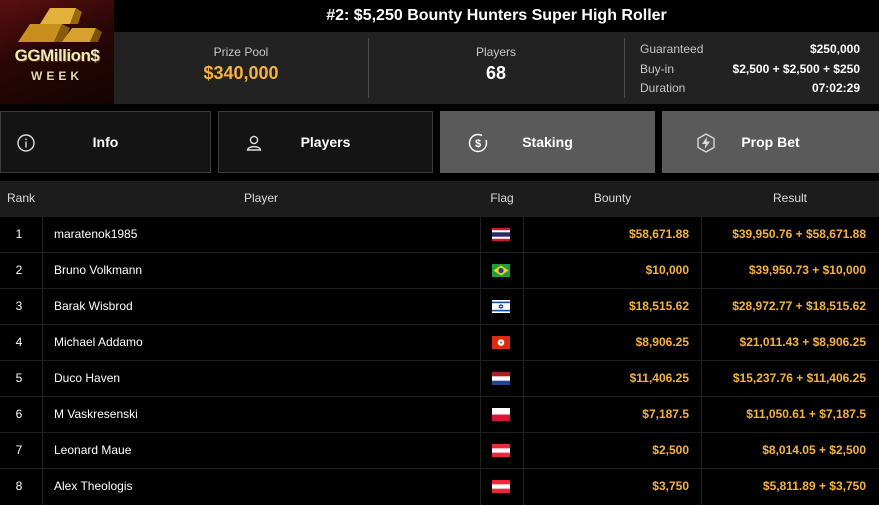 Image resolution: width=879 pixels, height=505 pixels. Describe the element at coordinates (260, 198) in the screenshot. I see `col-player: Player` at that location.